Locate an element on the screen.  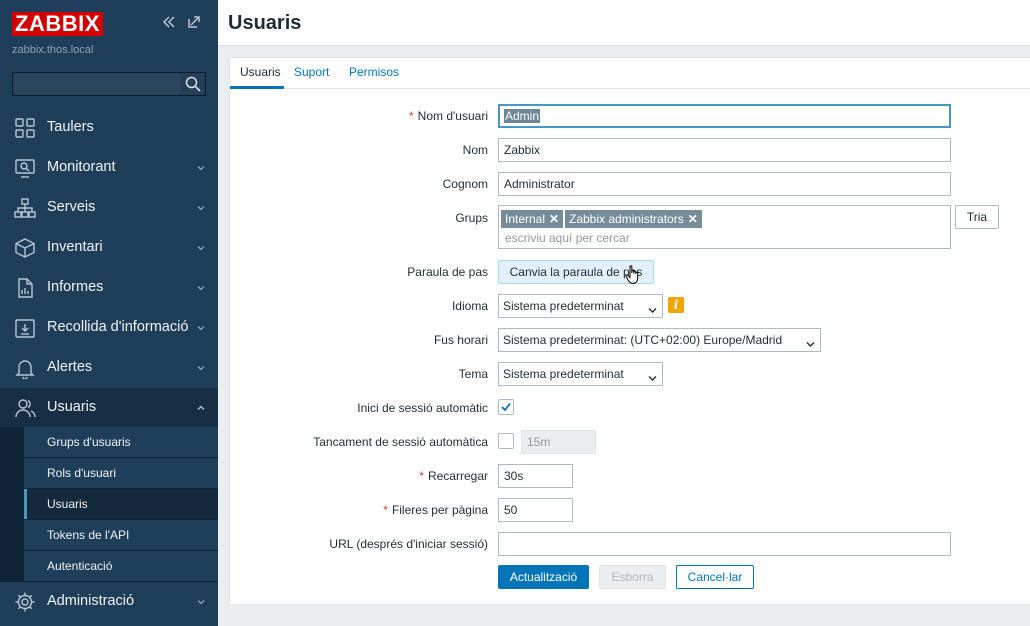
menu-inventory: Inventari is located at coordinates (109, 248).